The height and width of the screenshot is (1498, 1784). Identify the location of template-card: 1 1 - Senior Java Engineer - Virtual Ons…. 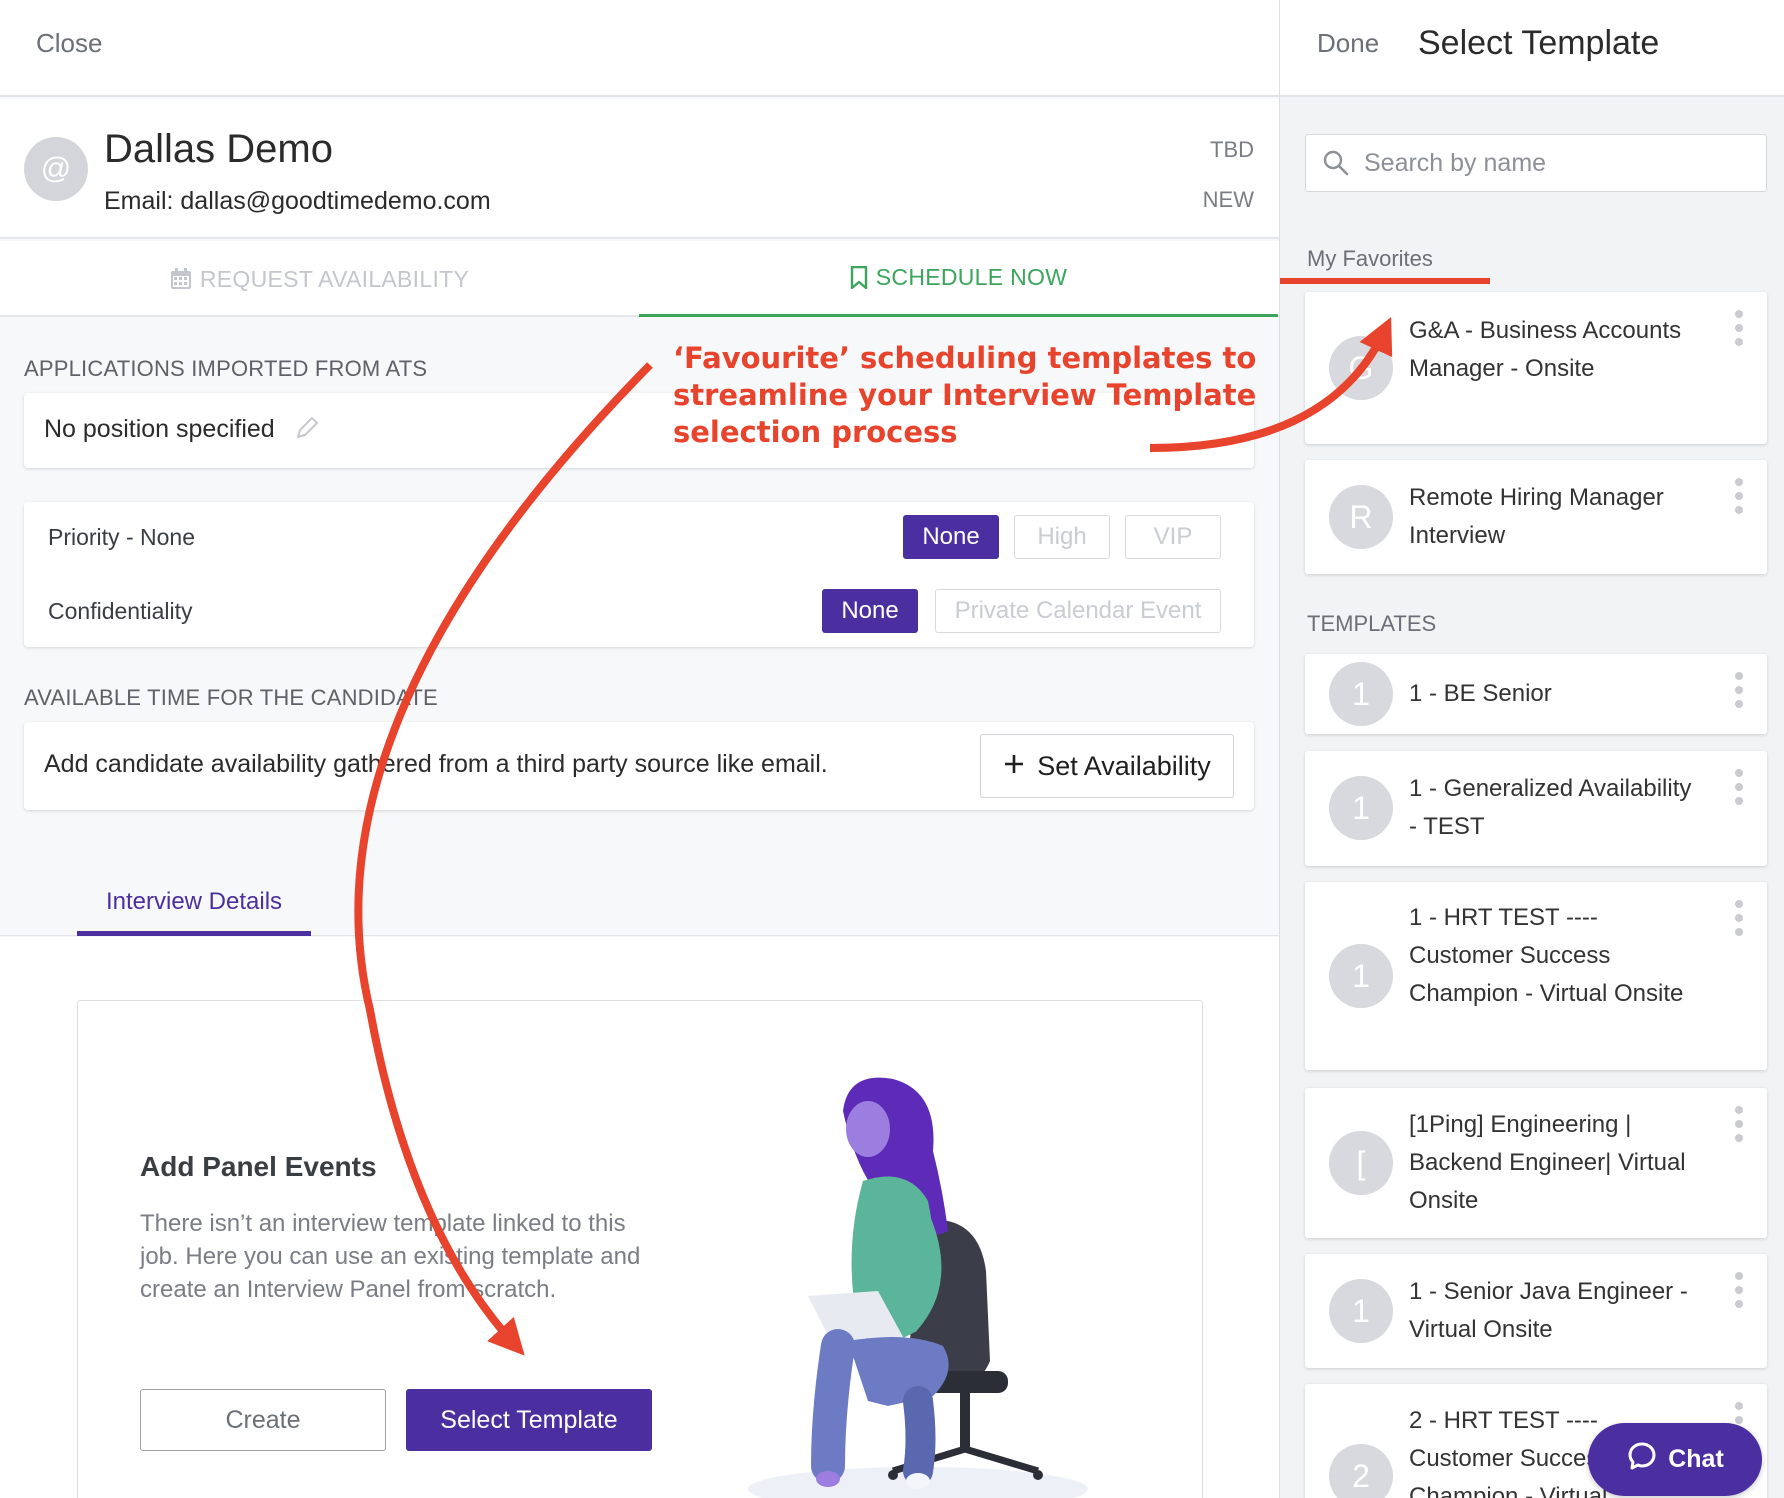
(1536, 1311).